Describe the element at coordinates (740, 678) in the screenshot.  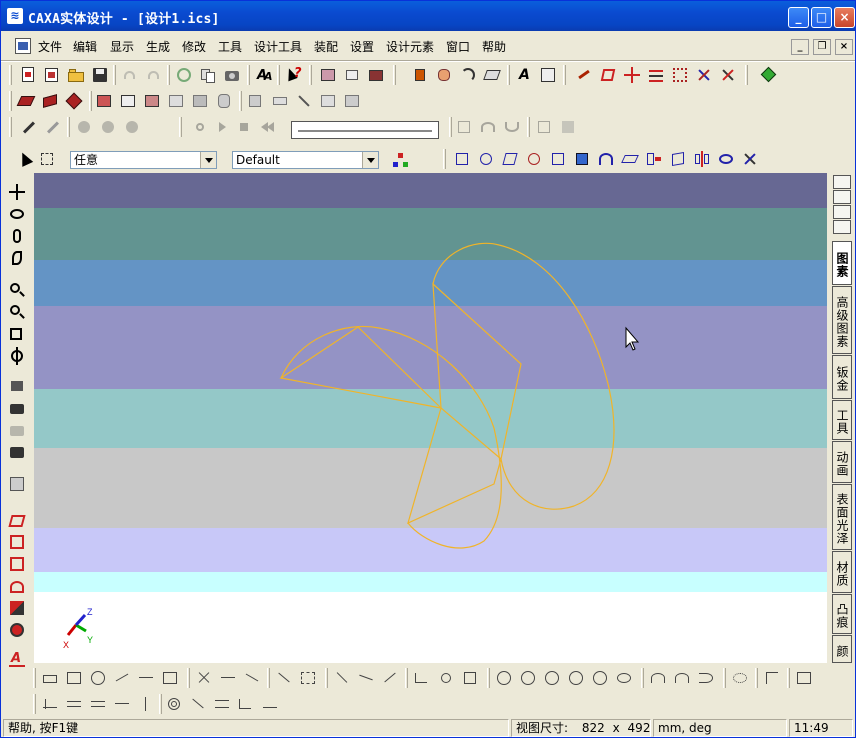
I see `bspline-icon` at that location.